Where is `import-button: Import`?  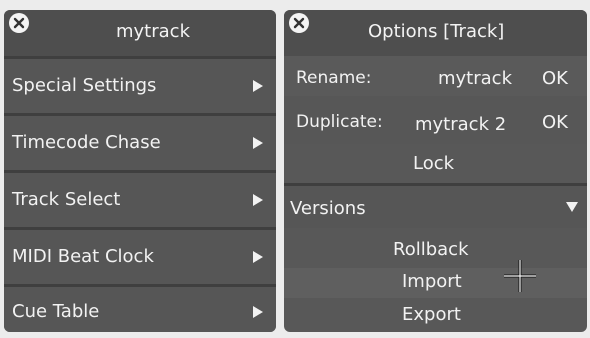 import-button: Import is located at coordinates (432, 281).